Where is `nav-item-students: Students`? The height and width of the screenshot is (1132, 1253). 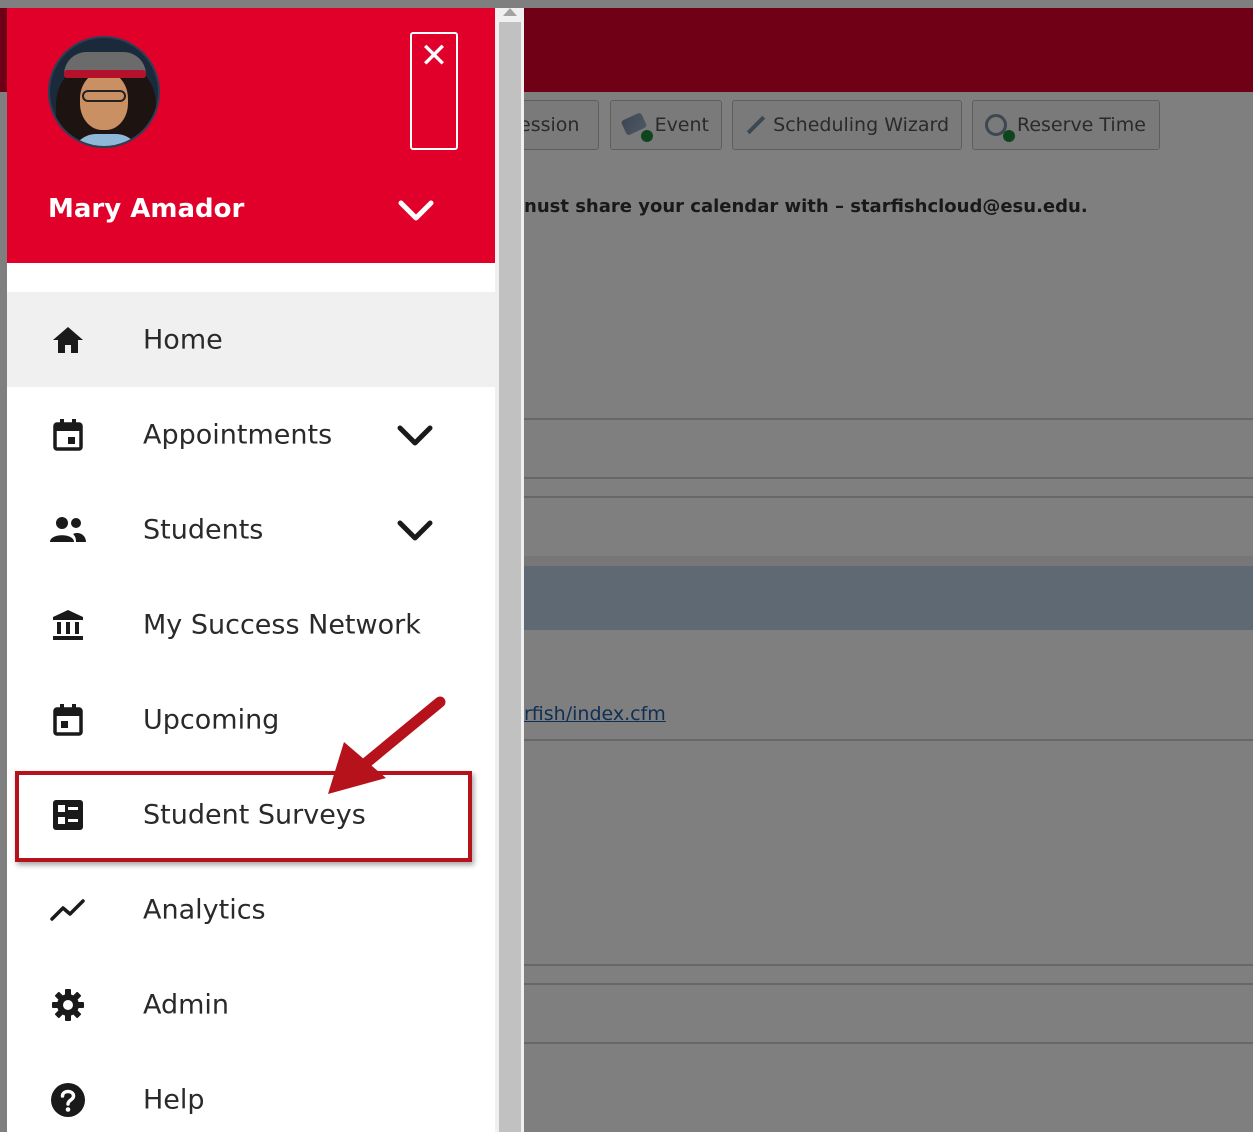
nav-item-students: Students is located at coordinates (251, 529).